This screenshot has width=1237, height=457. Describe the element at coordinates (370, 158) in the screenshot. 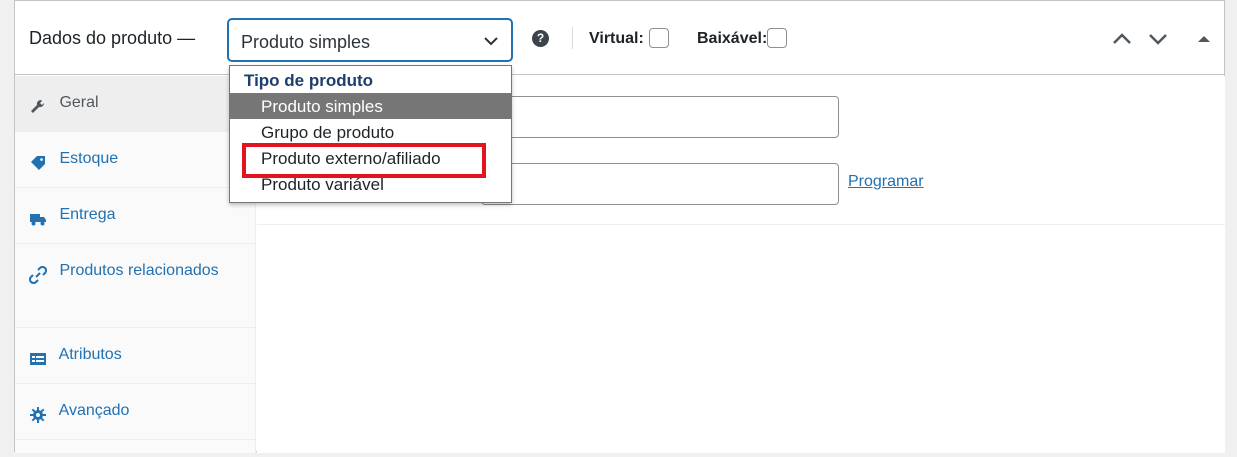

I see `option-produto-externo-afiliado: Produto externo/afiliado` at that location.